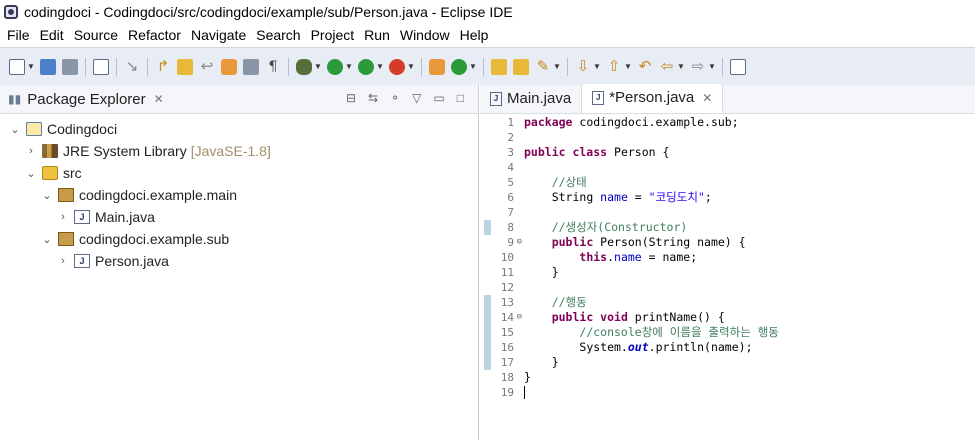  What do you see at coordinates (239, 261) in the screenshot?
I see `tree-item-person-java: › J Person.java` at bounding box center [239, 261].